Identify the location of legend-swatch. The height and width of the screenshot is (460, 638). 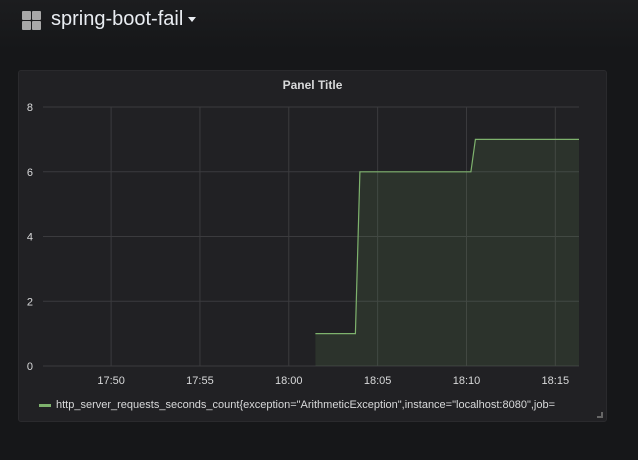
(45, 405).